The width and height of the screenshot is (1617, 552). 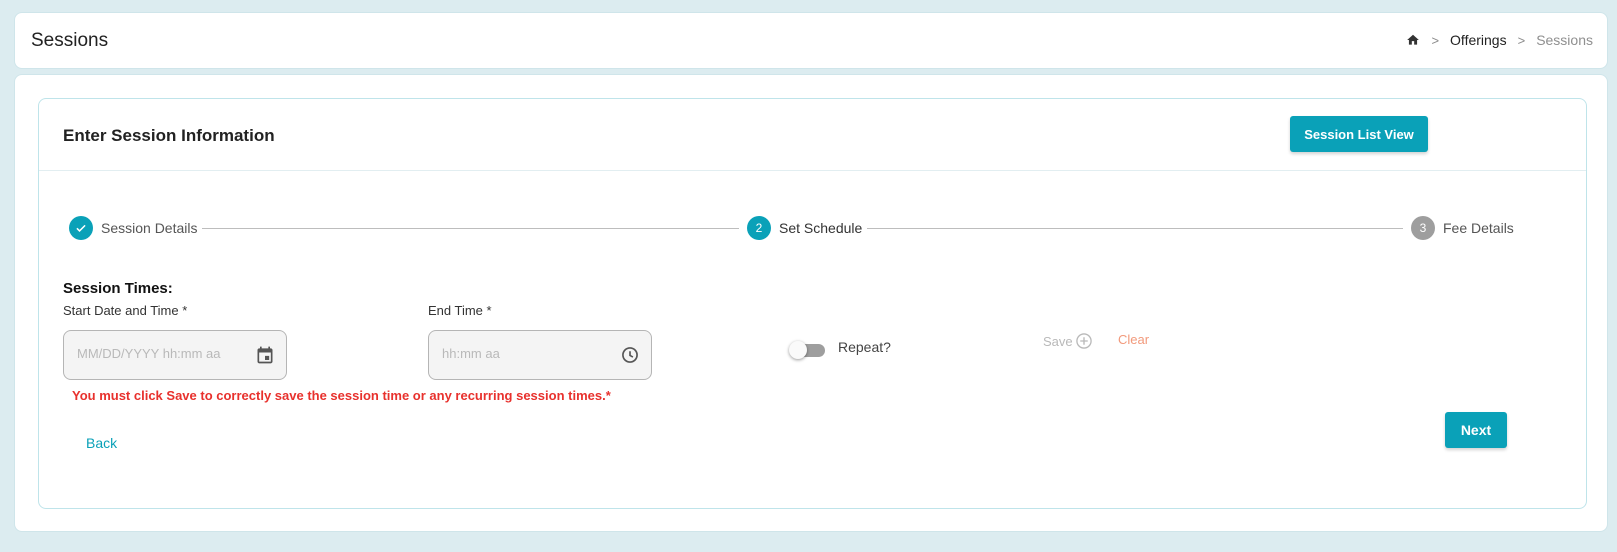 I want to click on top-bar: Sessions > Offerings > Sessions, so click(x=811, y=40).